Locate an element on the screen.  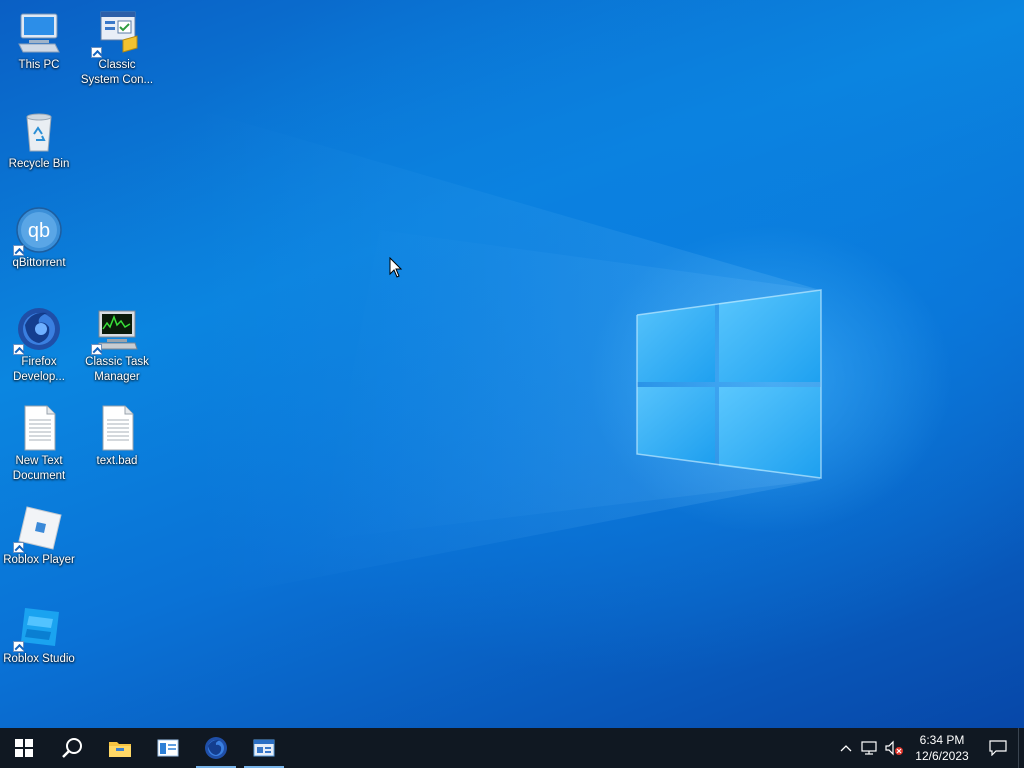
task-manager-icon is located at coordinates (116, 330).